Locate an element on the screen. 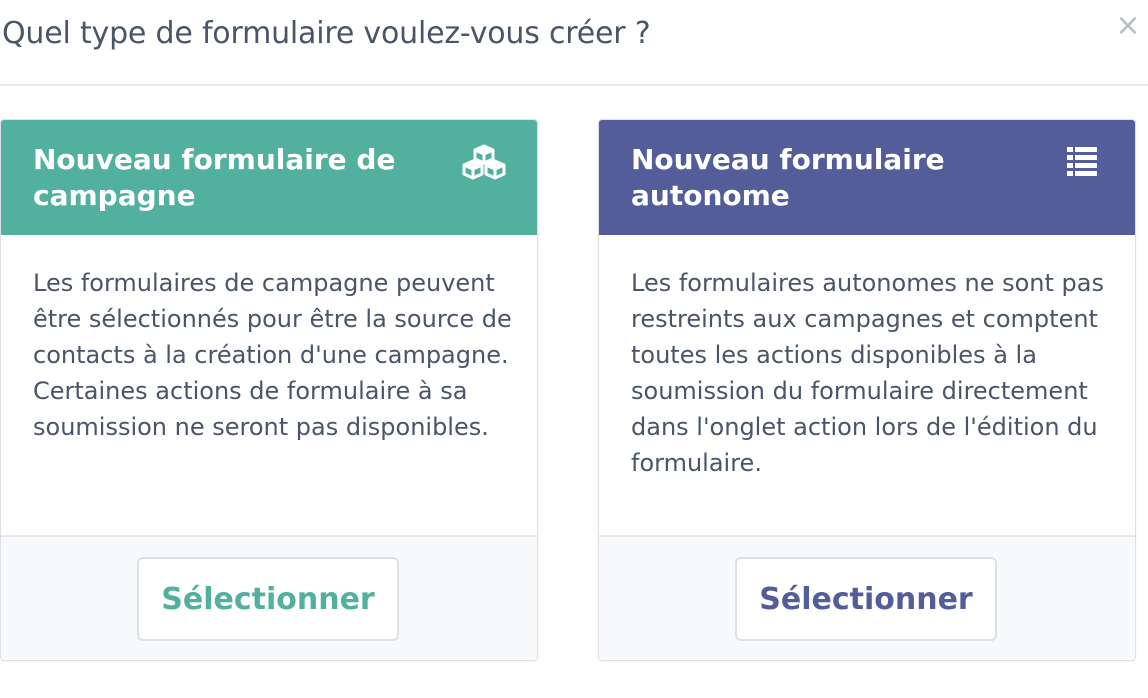 The height and width of the screenshot is (698, 1148). standalone-card-footer: Sélectionner is located at coordinates (867, 597).